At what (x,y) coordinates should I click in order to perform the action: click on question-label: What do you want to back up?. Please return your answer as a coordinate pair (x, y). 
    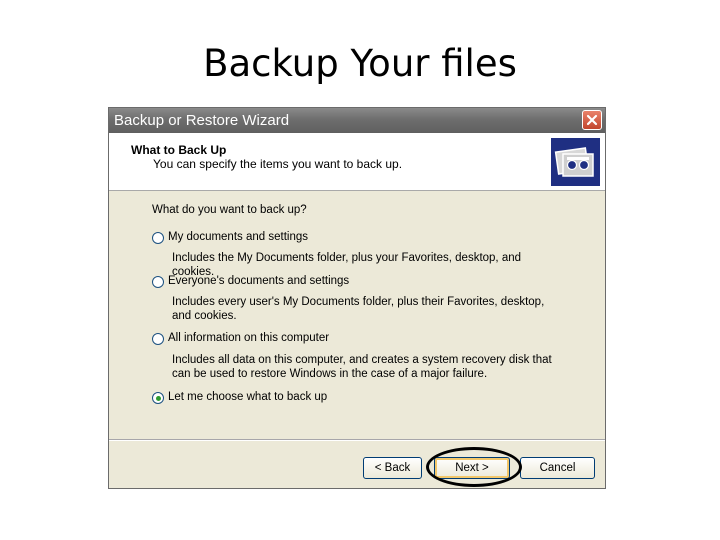
    Looking at the image, I should click on (229, 210).